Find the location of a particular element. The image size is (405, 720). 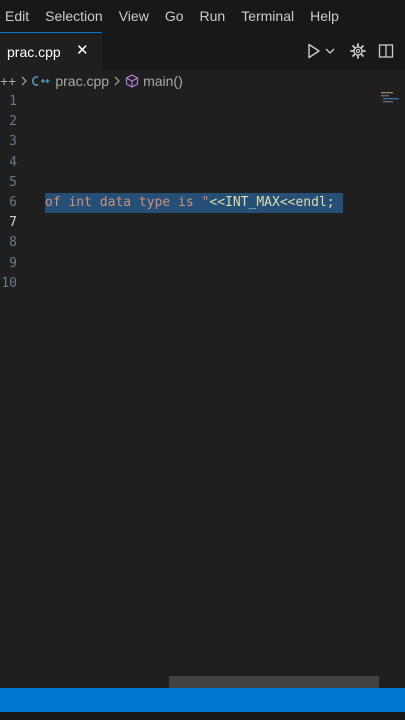

menu-bar: Edit Selection View Go Run Terminal Help is located at coordinates (202, 16).